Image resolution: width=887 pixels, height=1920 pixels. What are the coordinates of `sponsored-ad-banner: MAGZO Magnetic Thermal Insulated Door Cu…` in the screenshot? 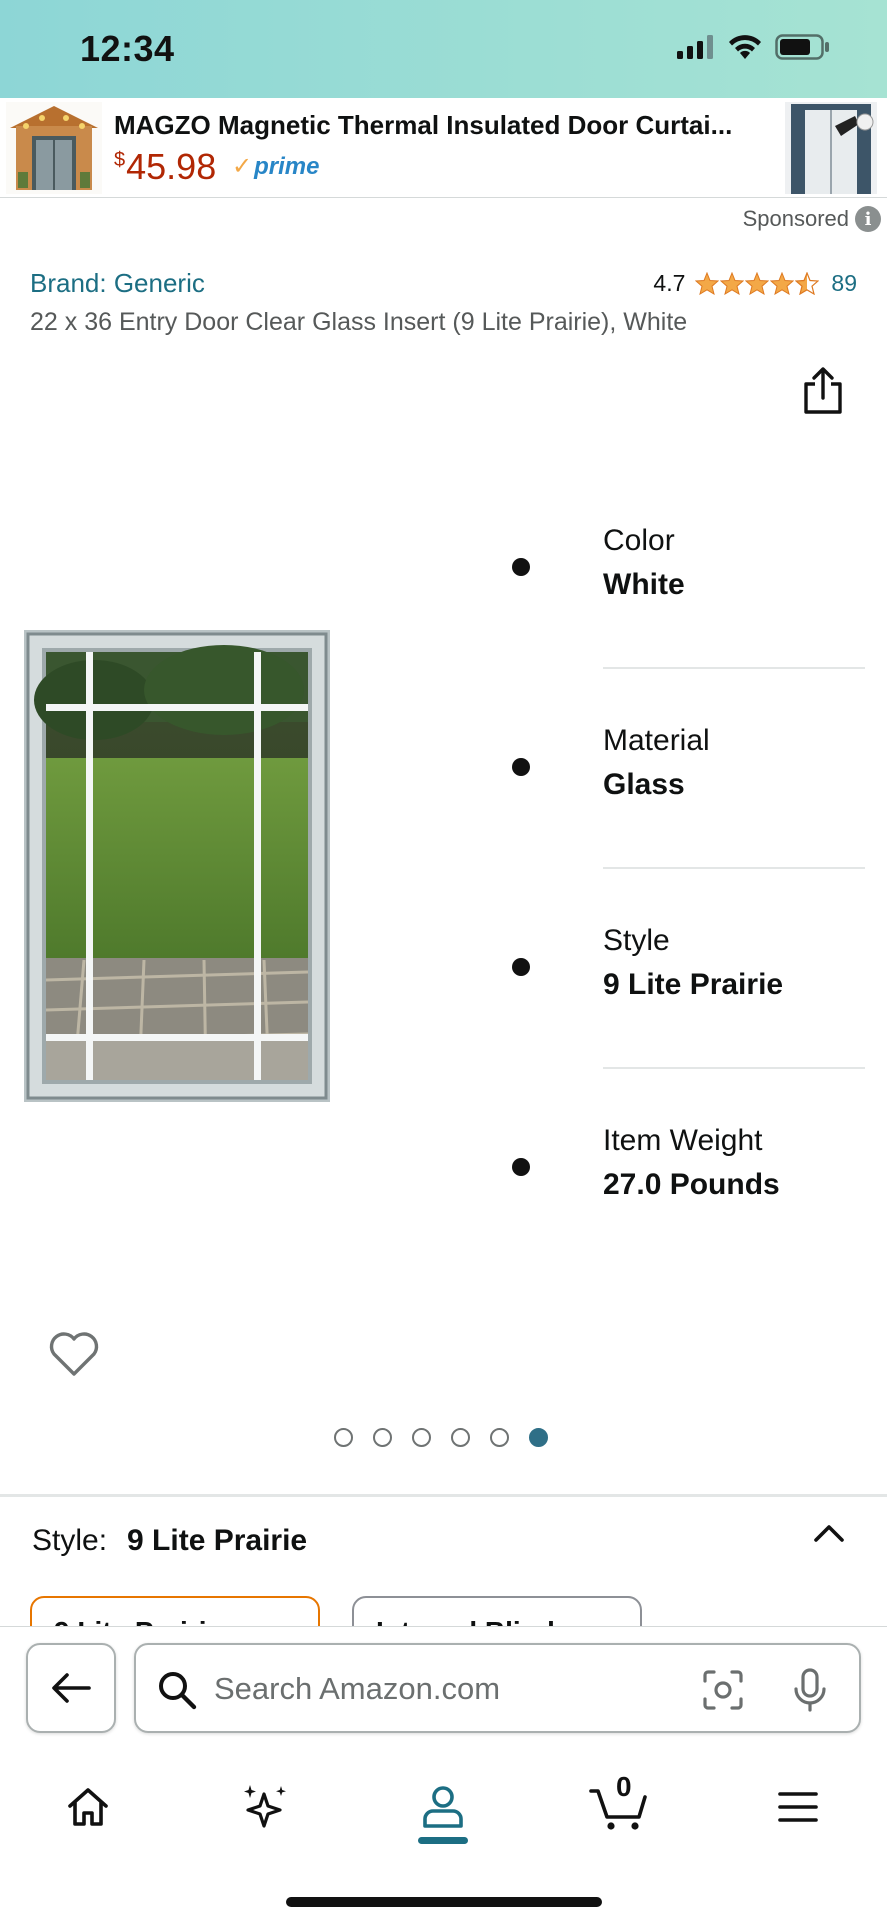 It's located at (443, 148).